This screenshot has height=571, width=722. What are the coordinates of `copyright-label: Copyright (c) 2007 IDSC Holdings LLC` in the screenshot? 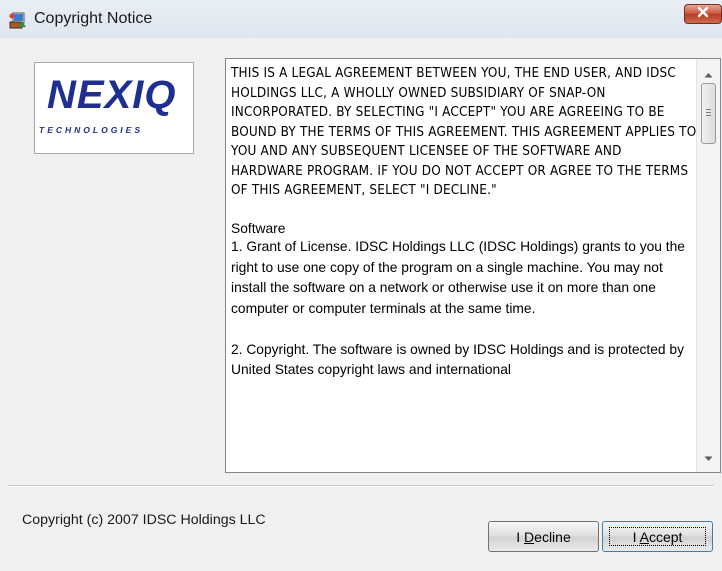 It's located at (144, 520).